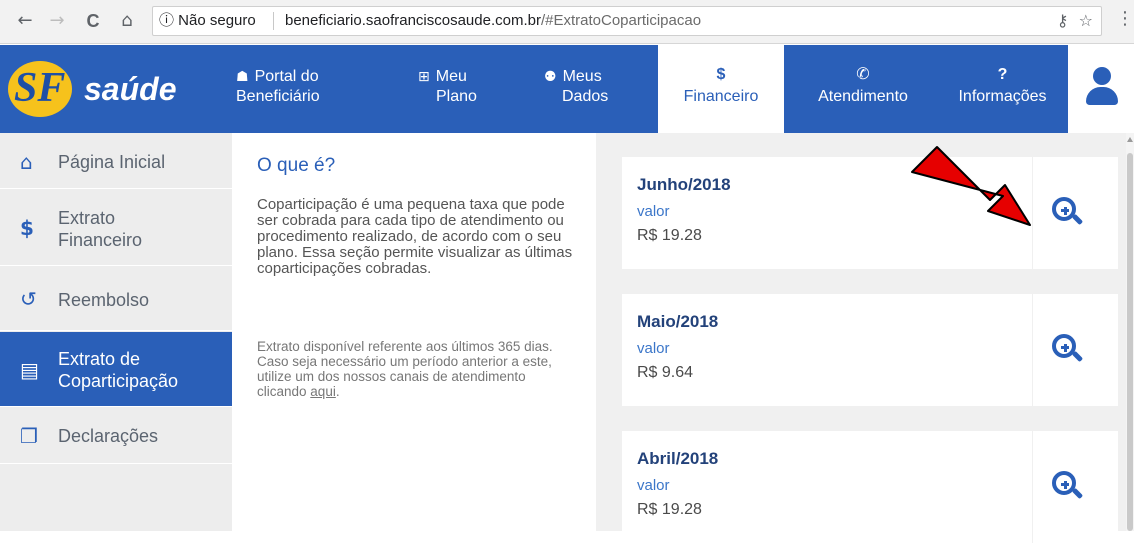 This screenshot has height=543, width=1134. I want to click on sidebar-item-extrato-financeiro: $ Extrato Financeiro, so click(116, 228).